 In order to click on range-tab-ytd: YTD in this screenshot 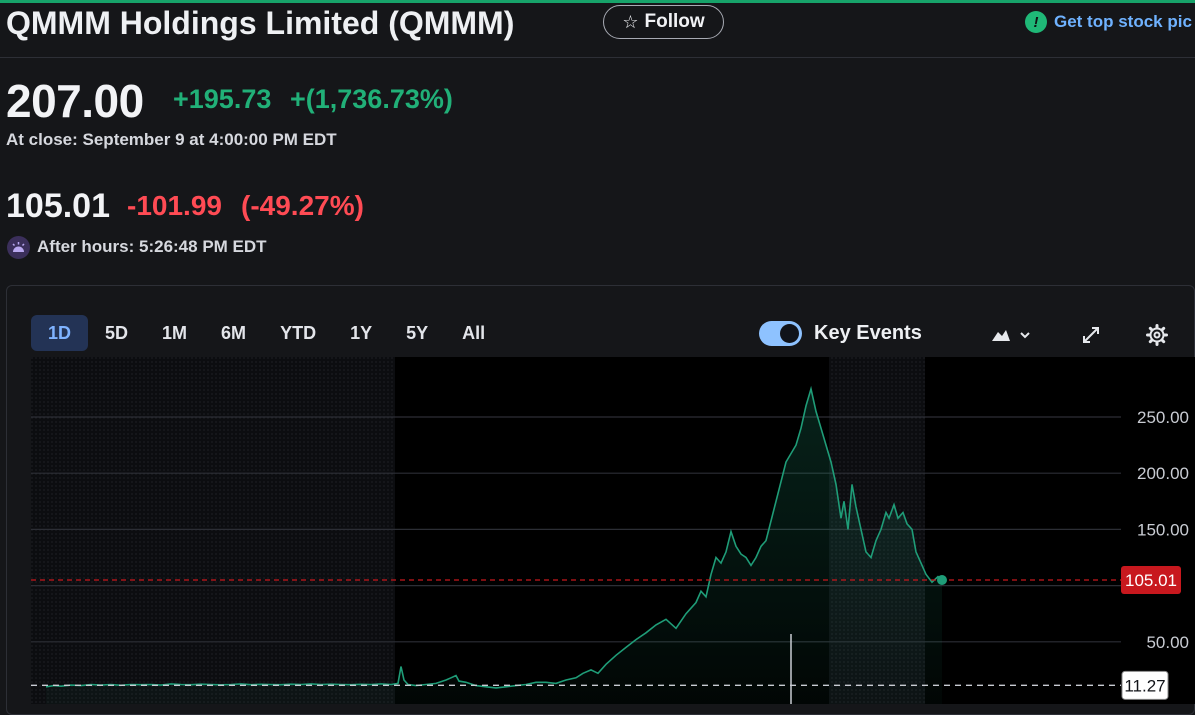, I will do `click(298, 333)`.